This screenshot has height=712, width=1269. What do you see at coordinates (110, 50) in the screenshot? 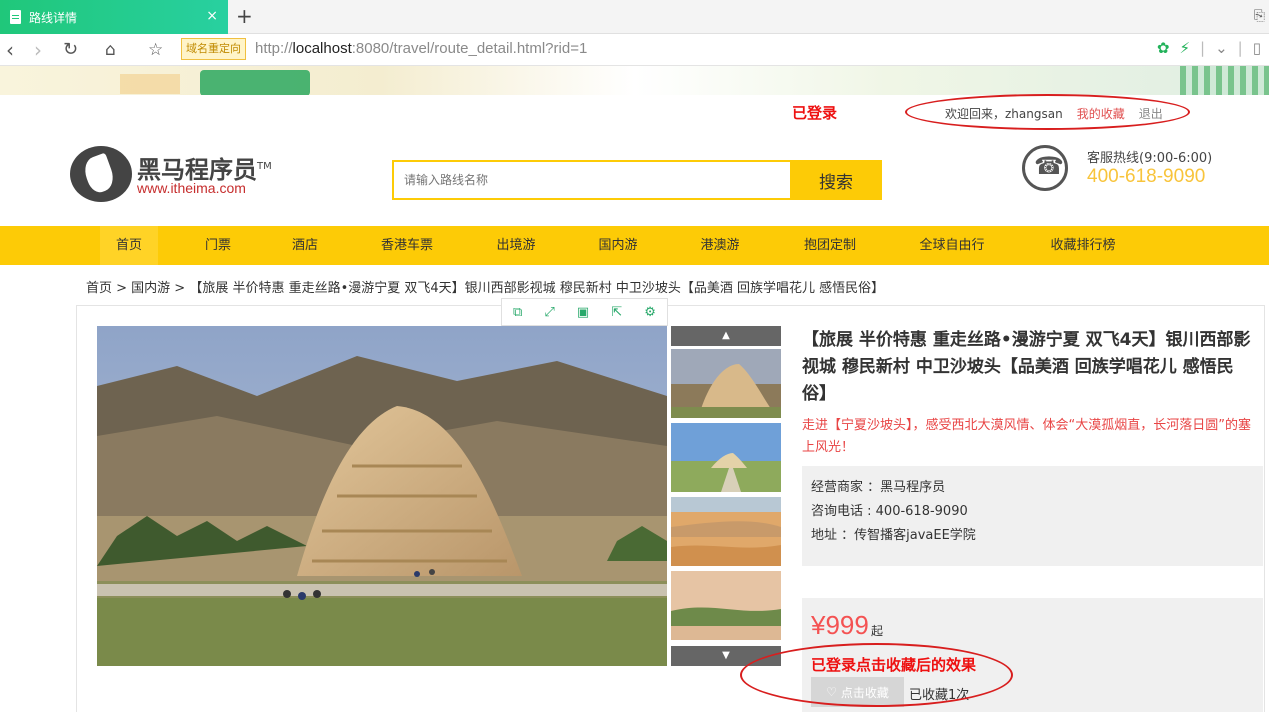
I see `home-icon: ⌂` at bounding box center [110, 50].